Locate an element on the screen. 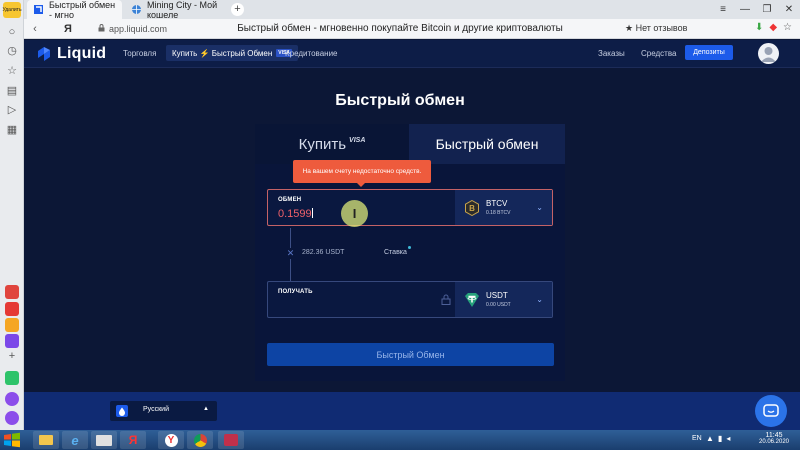 This screenshot has width=800, height=450. download-icon: ⬇ is located at coordinates (759, 27).